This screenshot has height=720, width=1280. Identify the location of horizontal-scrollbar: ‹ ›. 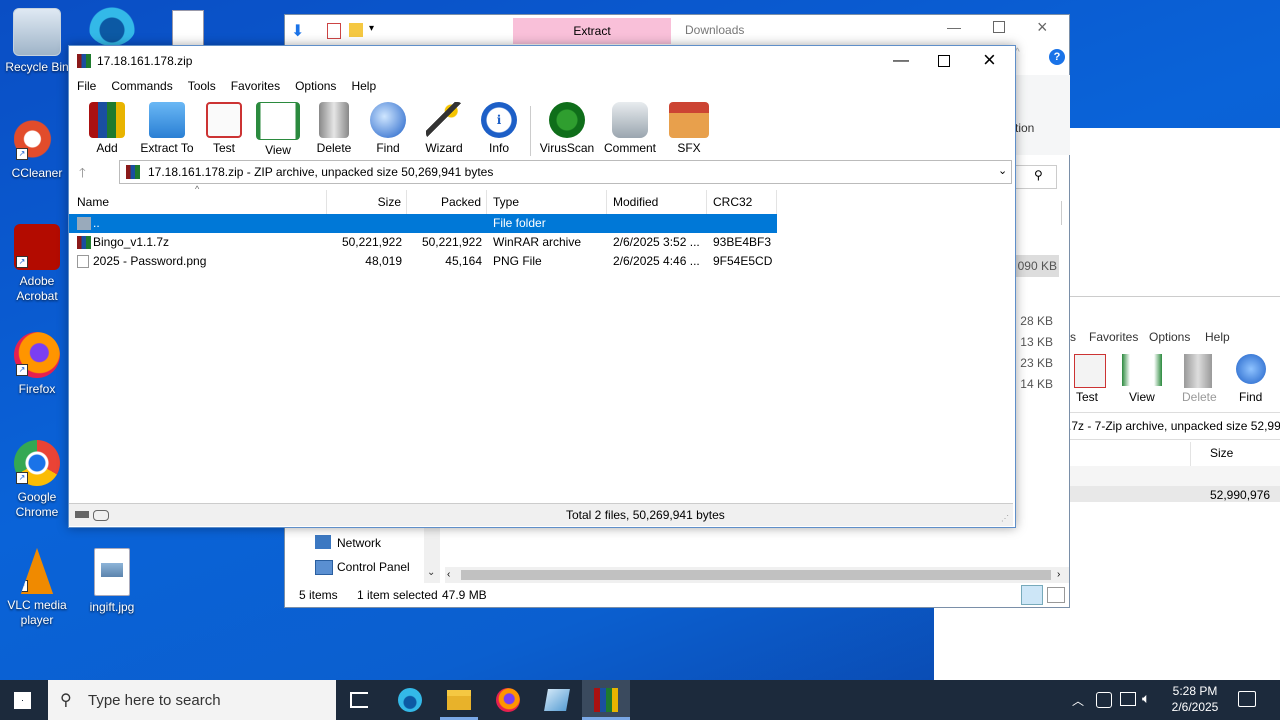
(757, 575).